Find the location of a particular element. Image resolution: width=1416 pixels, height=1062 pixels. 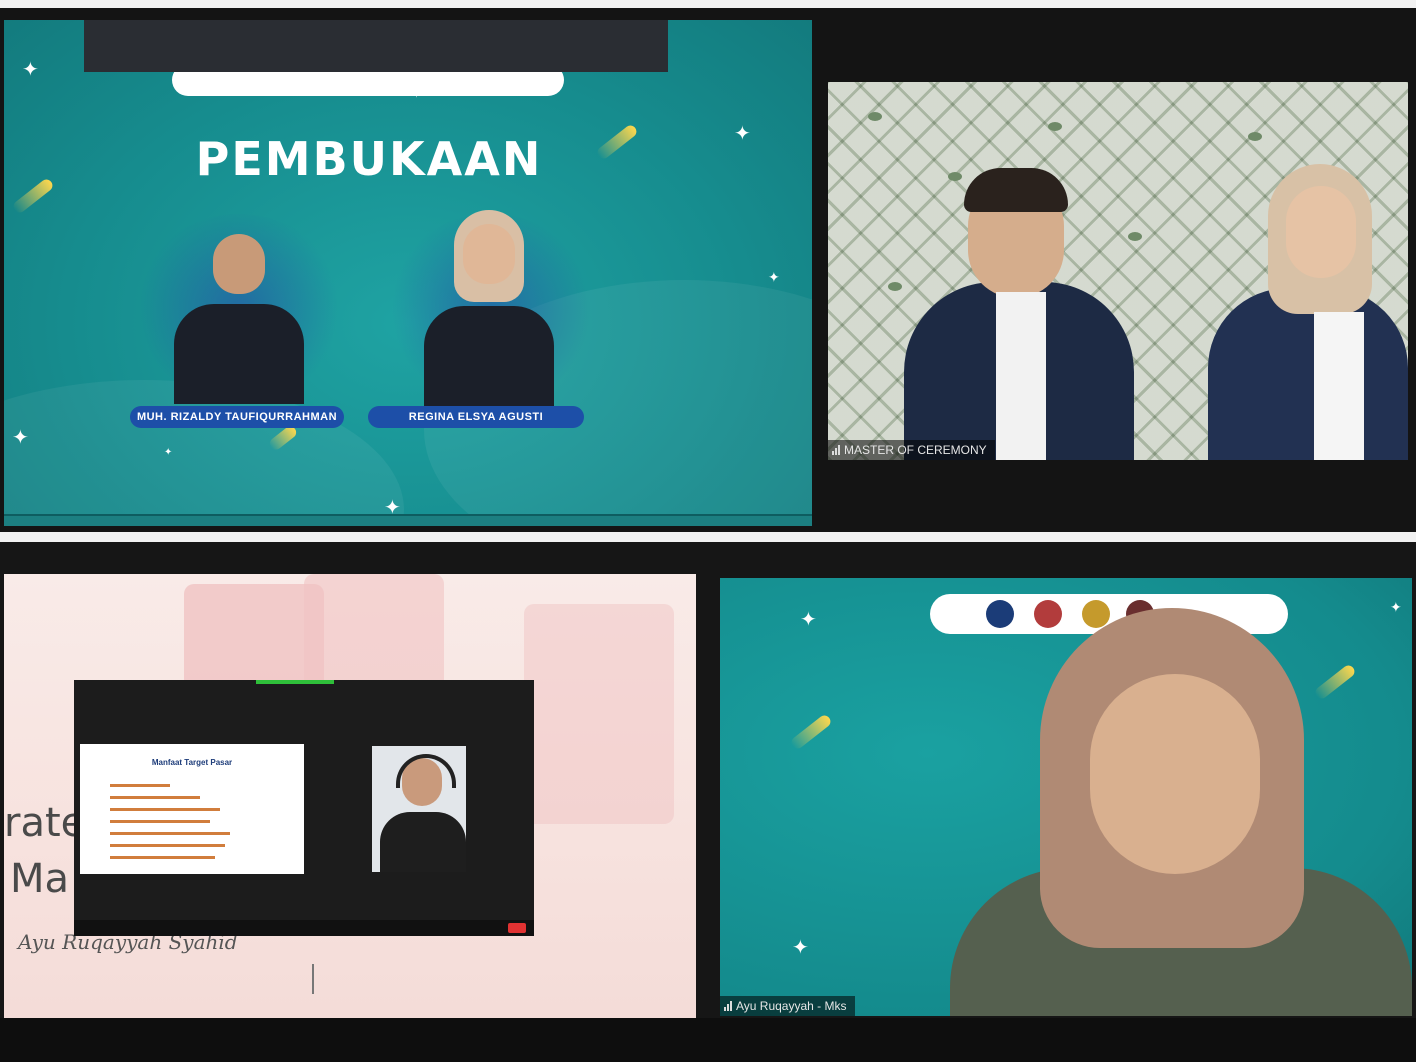

nested-camera-feed is located at coordinates (419, 809).